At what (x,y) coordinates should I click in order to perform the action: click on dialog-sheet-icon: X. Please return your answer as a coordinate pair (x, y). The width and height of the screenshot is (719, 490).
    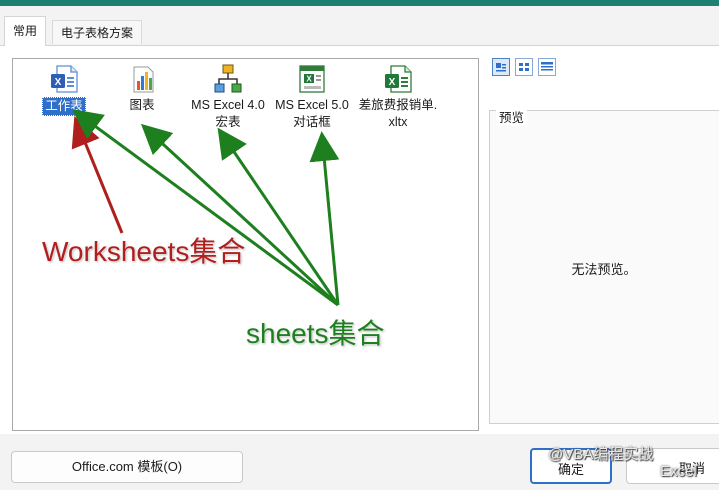
    Looking at the image, I should click on (312, 79).